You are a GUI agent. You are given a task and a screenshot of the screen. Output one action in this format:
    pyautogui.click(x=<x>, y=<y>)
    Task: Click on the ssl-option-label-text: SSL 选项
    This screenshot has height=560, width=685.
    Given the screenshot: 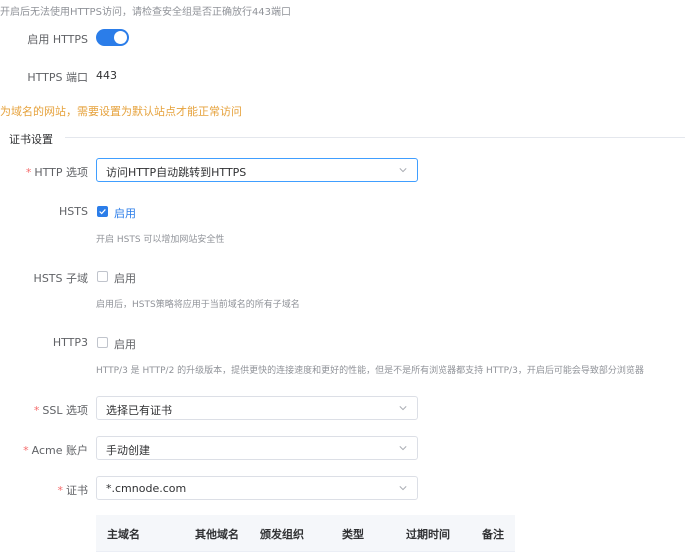 What is the action you would take?
    pyautogui.click(x=65, y=410)
    